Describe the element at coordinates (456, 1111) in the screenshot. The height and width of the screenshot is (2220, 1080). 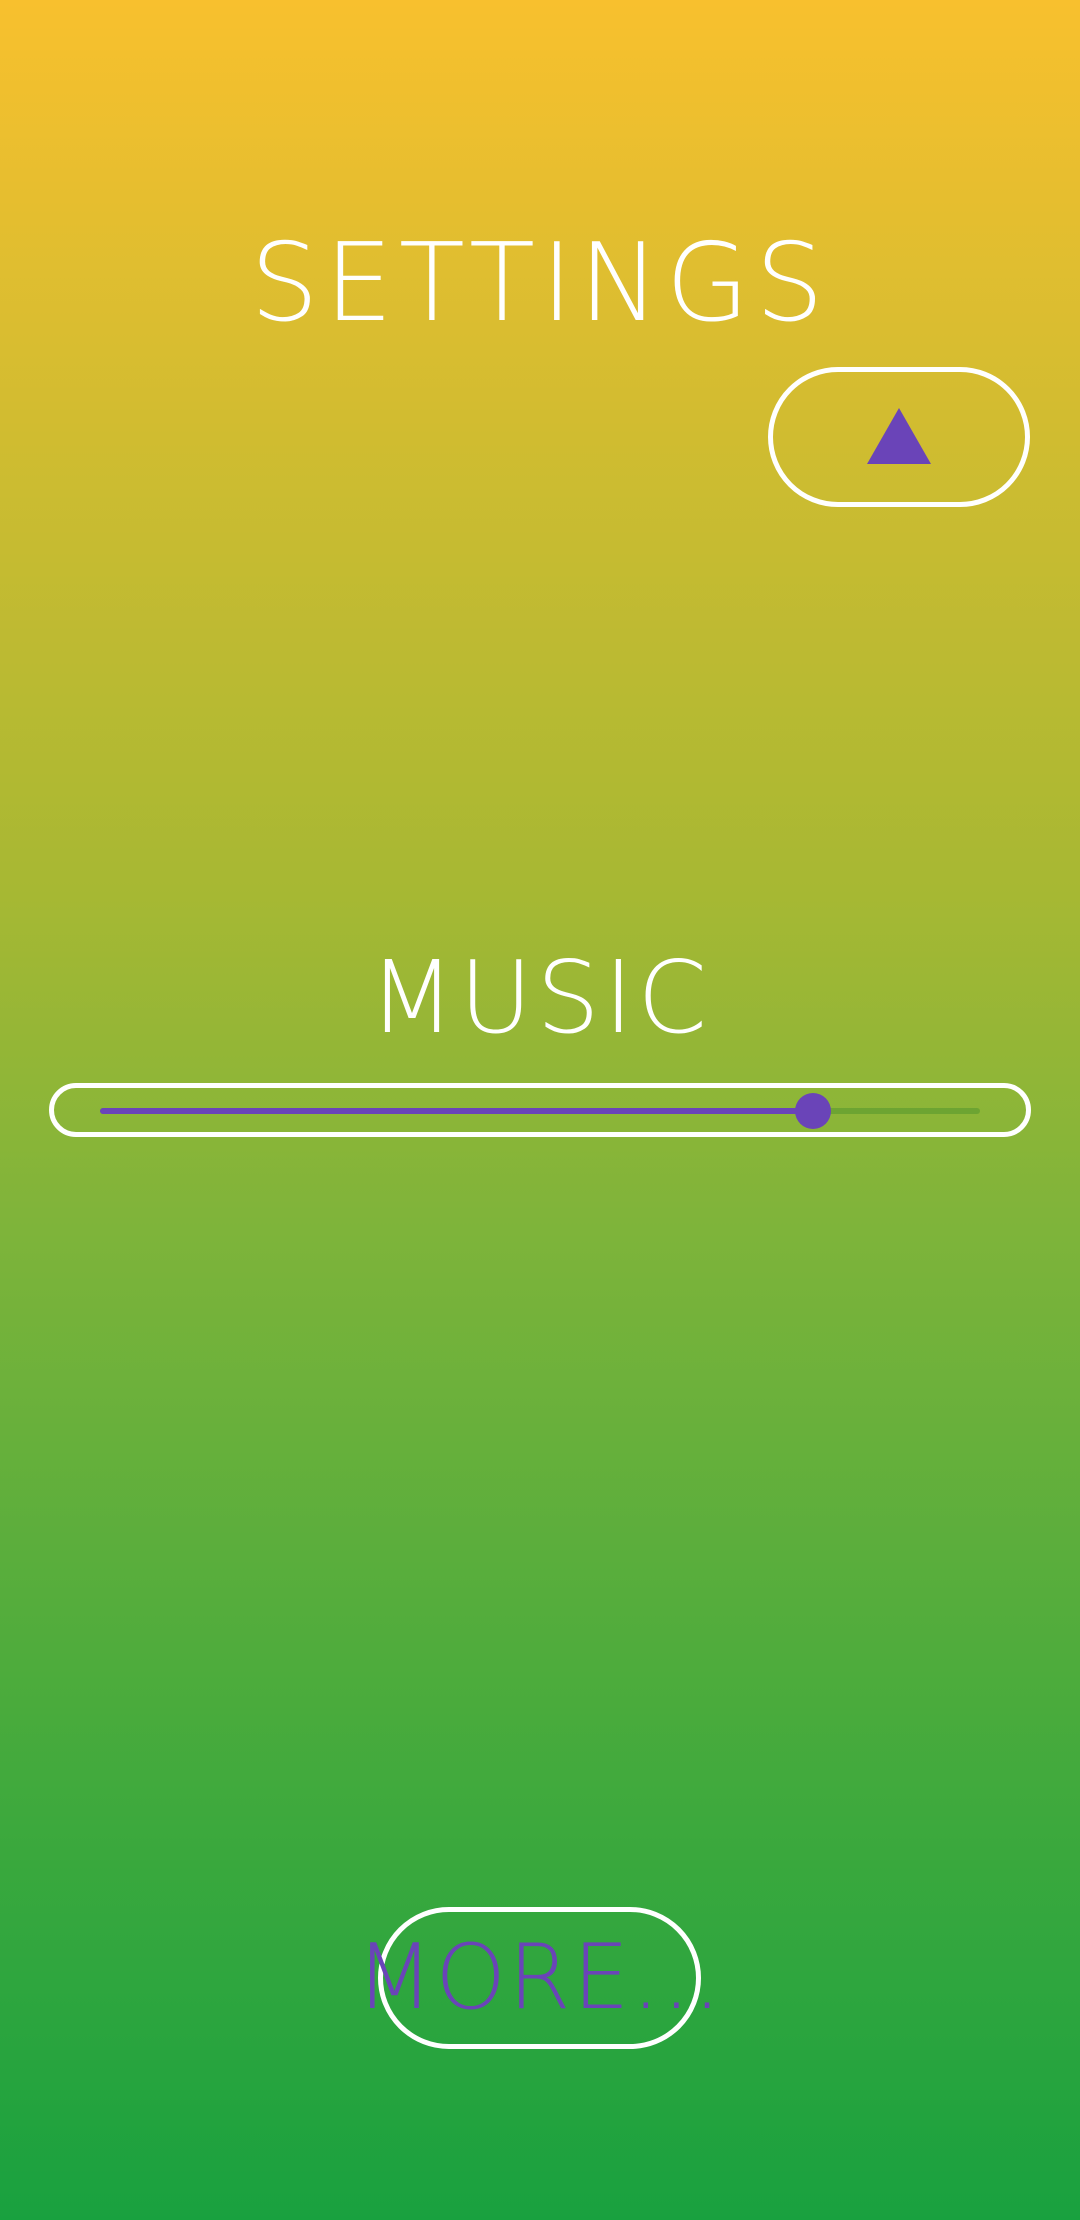
I see `slider-fill` at that location.